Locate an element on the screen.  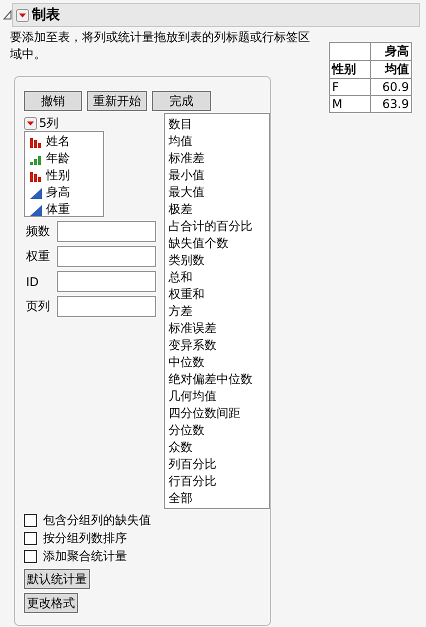
statistic-item: 全部 is located at coordinates (218, 498).